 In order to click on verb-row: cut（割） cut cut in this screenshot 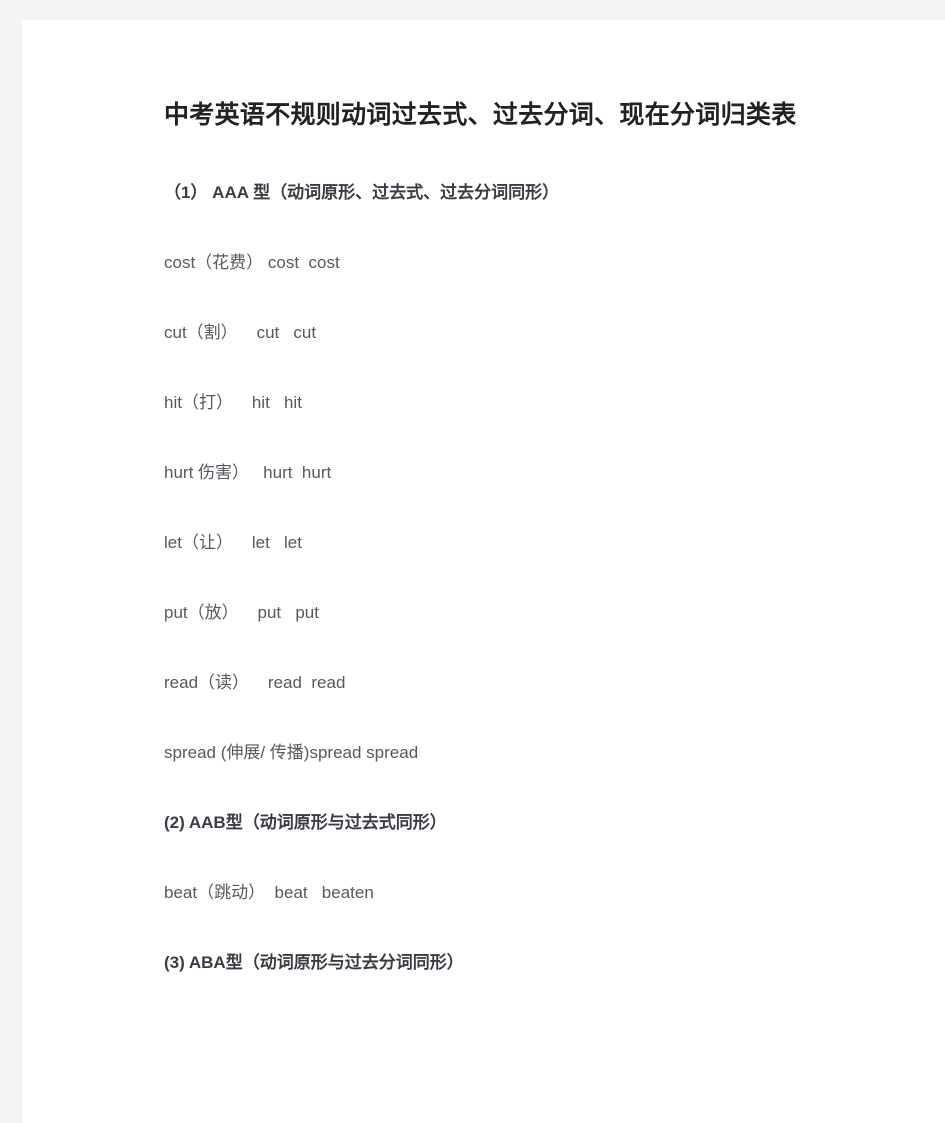, I will do `click(240, 332)`.